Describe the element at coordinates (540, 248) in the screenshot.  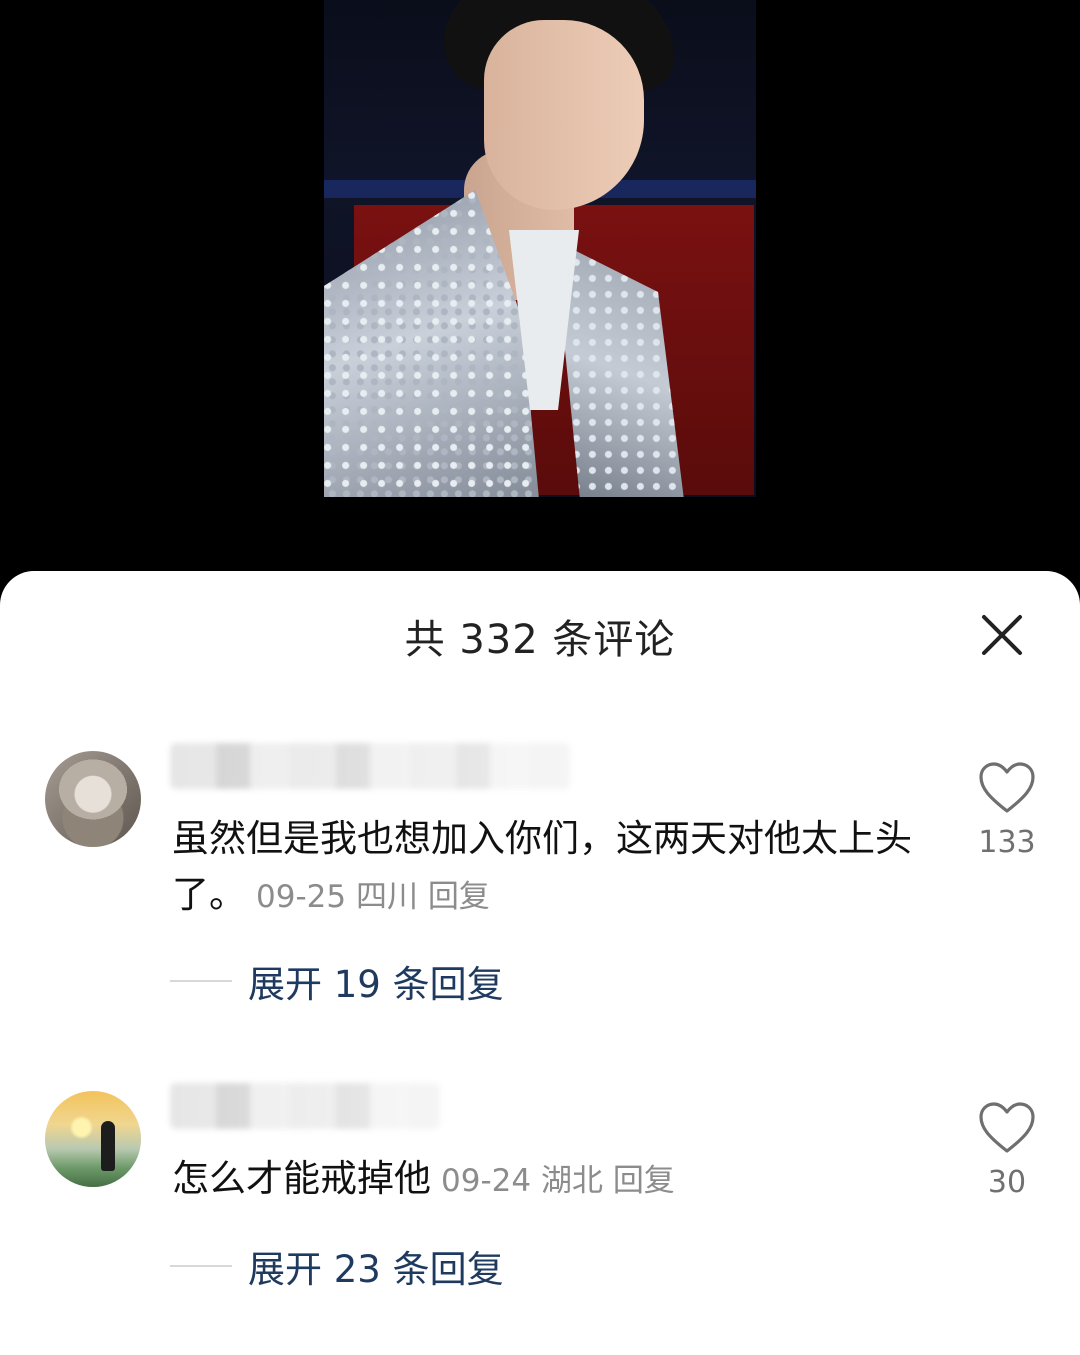
I see `video-frame` at that location.